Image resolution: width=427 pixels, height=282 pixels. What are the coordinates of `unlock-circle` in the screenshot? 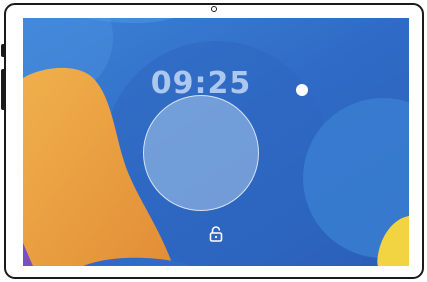 It's located at (201, 153).